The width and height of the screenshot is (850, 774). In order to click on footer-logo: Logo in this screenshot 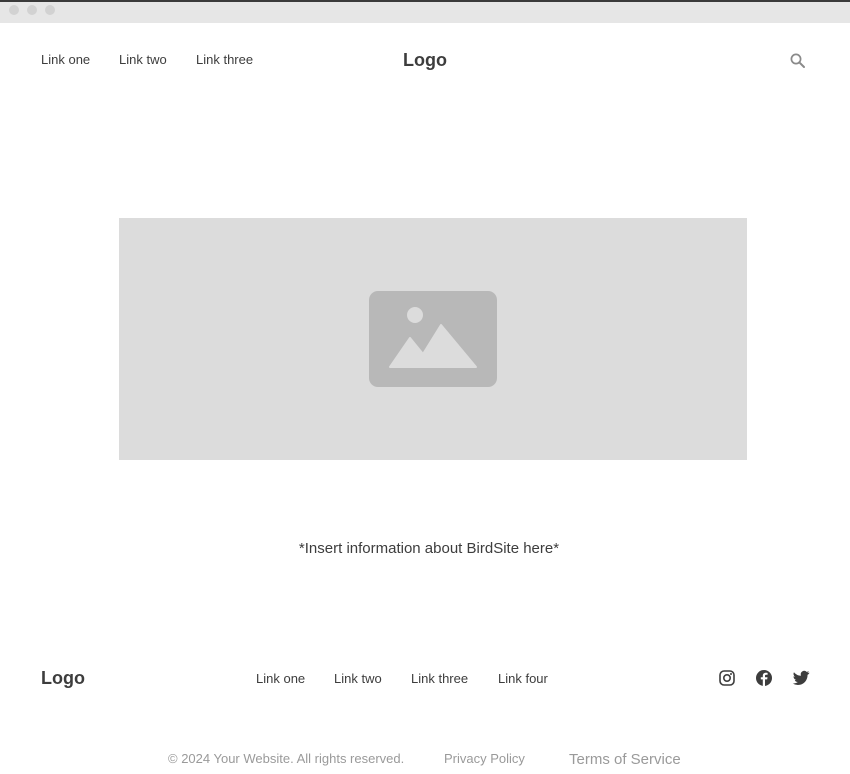, I will do `click(63, 678)`.